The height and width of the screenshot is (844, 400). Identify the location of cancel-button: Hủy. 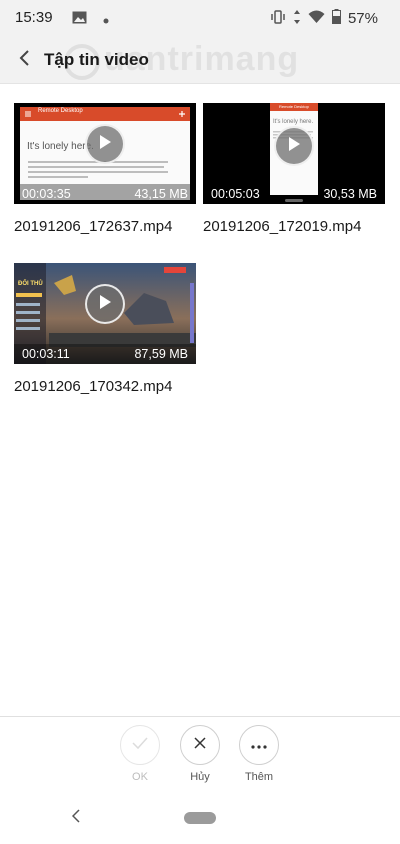
(200, 754).